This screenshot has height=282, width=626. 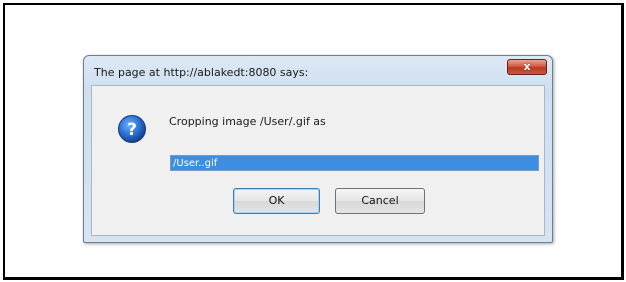 What do you see at coordinates (276, 201) in the screenshot?
I see `ok-button: OK` at bounding box center [276, 201].